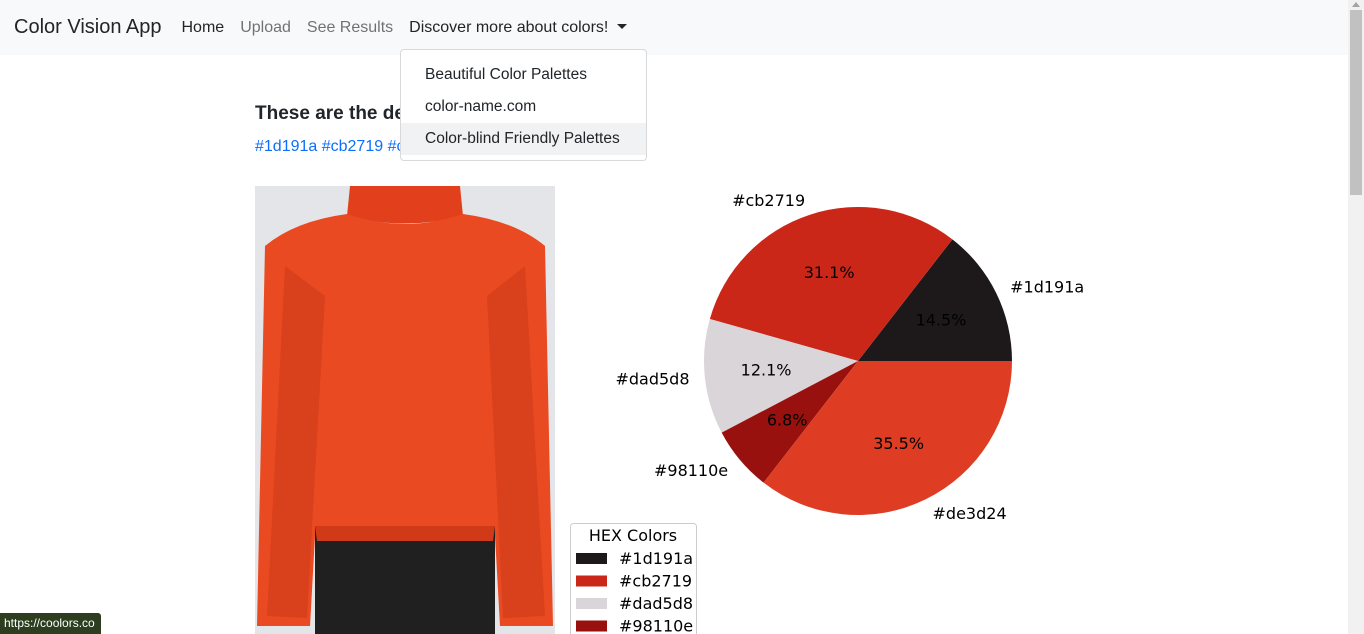 This screenshot has height=634, width=1364. What do you see at coordinates (766, 370) in the screenshot?
I see `pie-value-label: 12.1%` at bounding box center [766, 370].